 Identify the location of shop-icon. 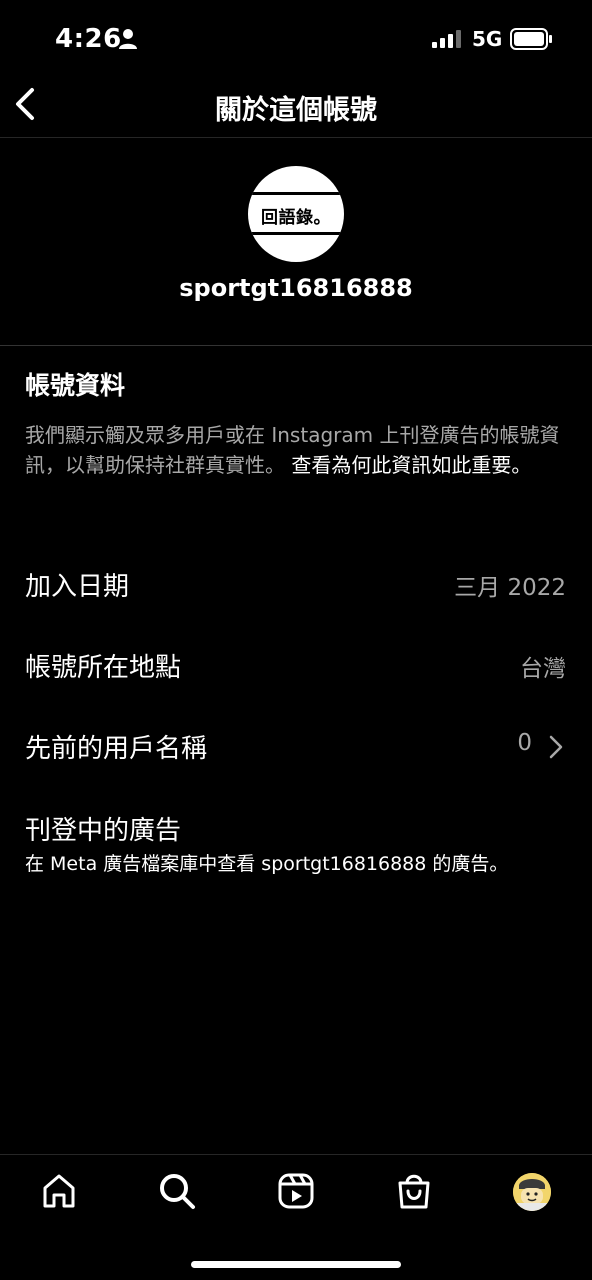
(414, 1191).